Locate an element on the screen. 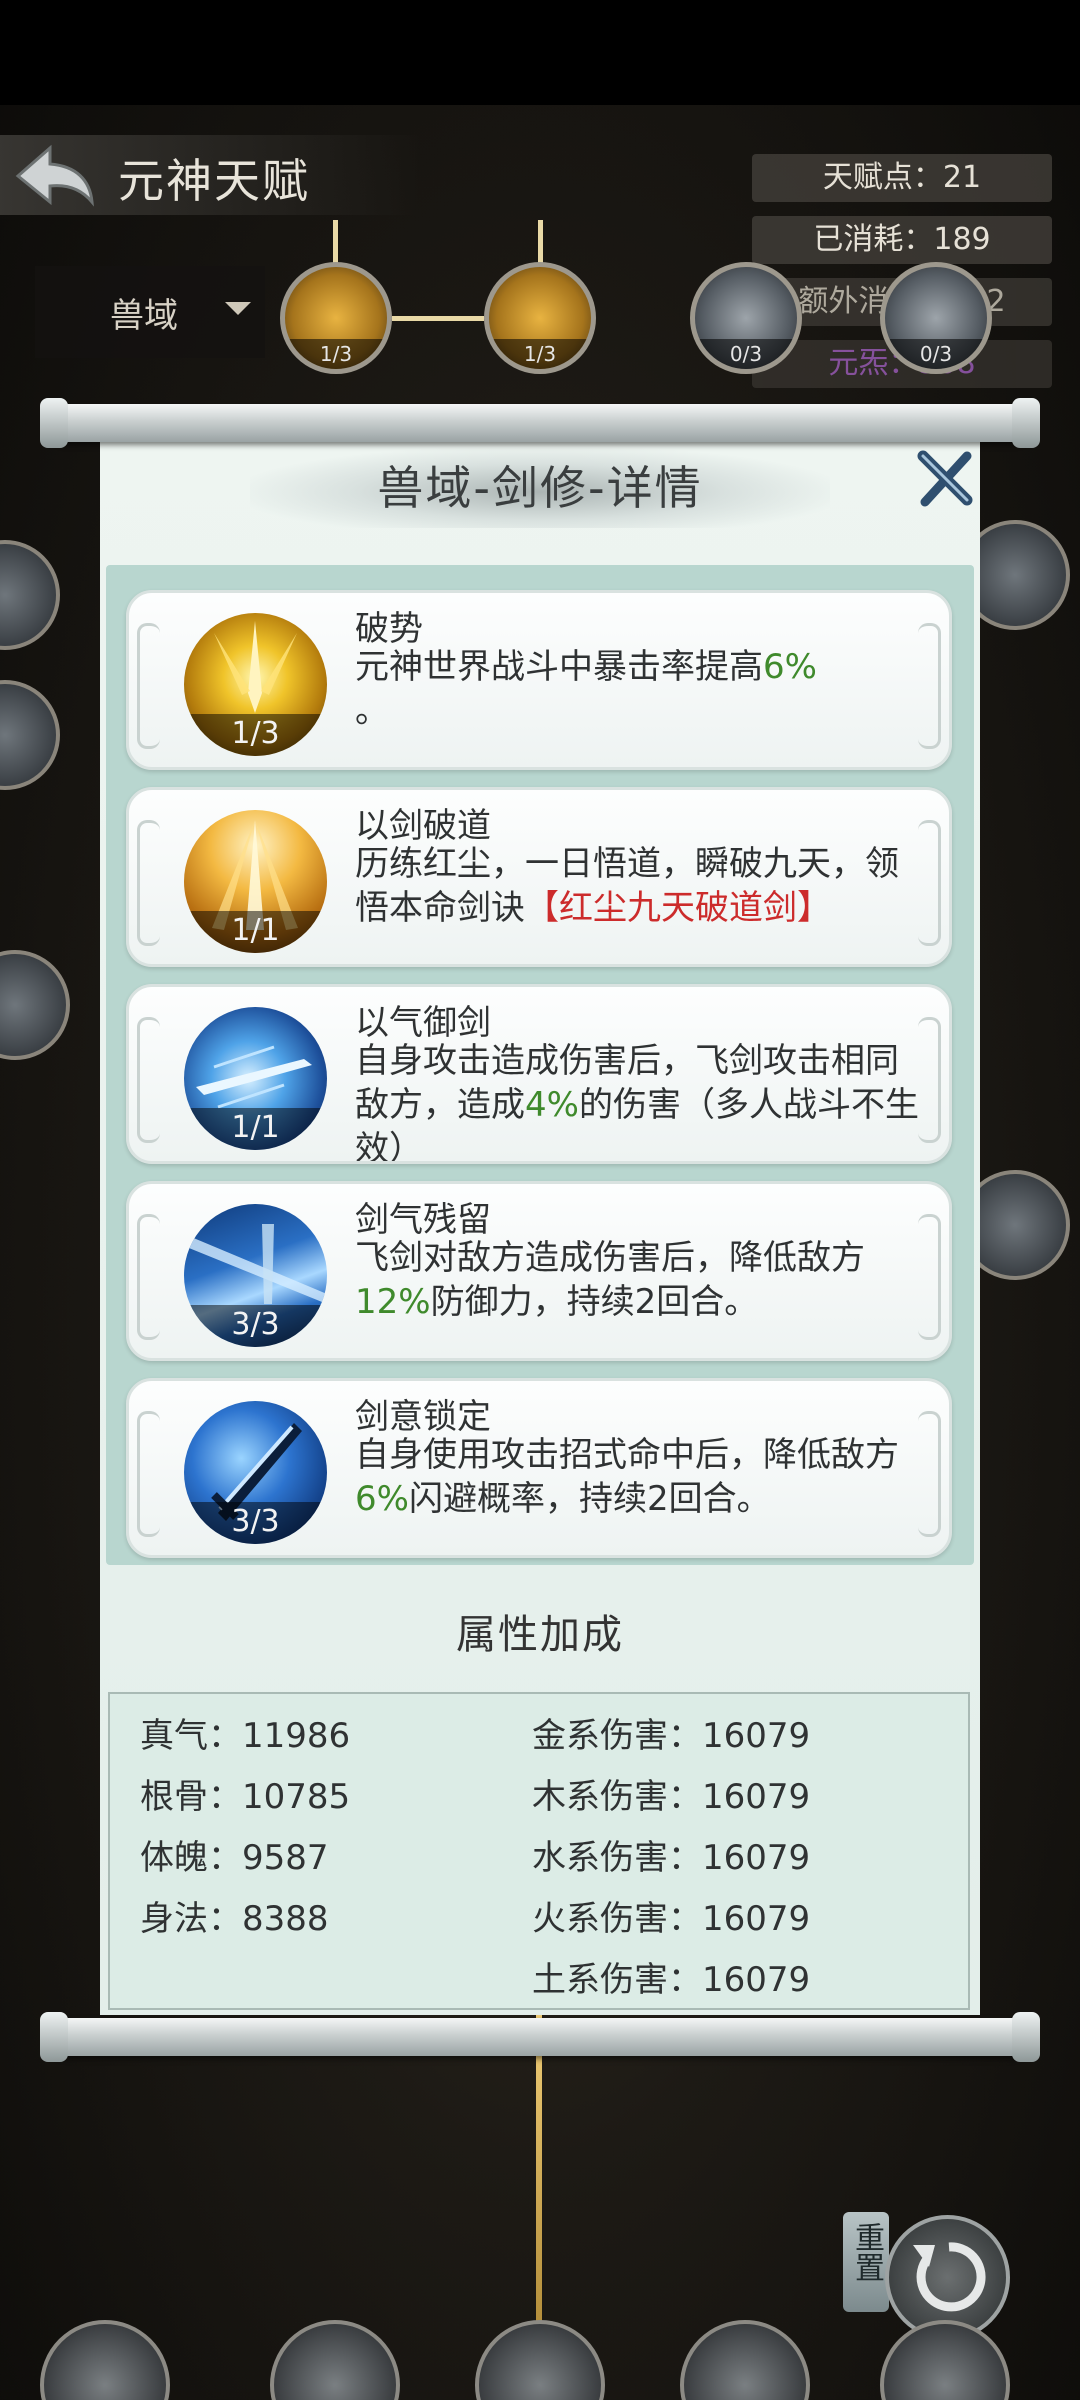  reset-icon is located at coordinates (949, 2277).